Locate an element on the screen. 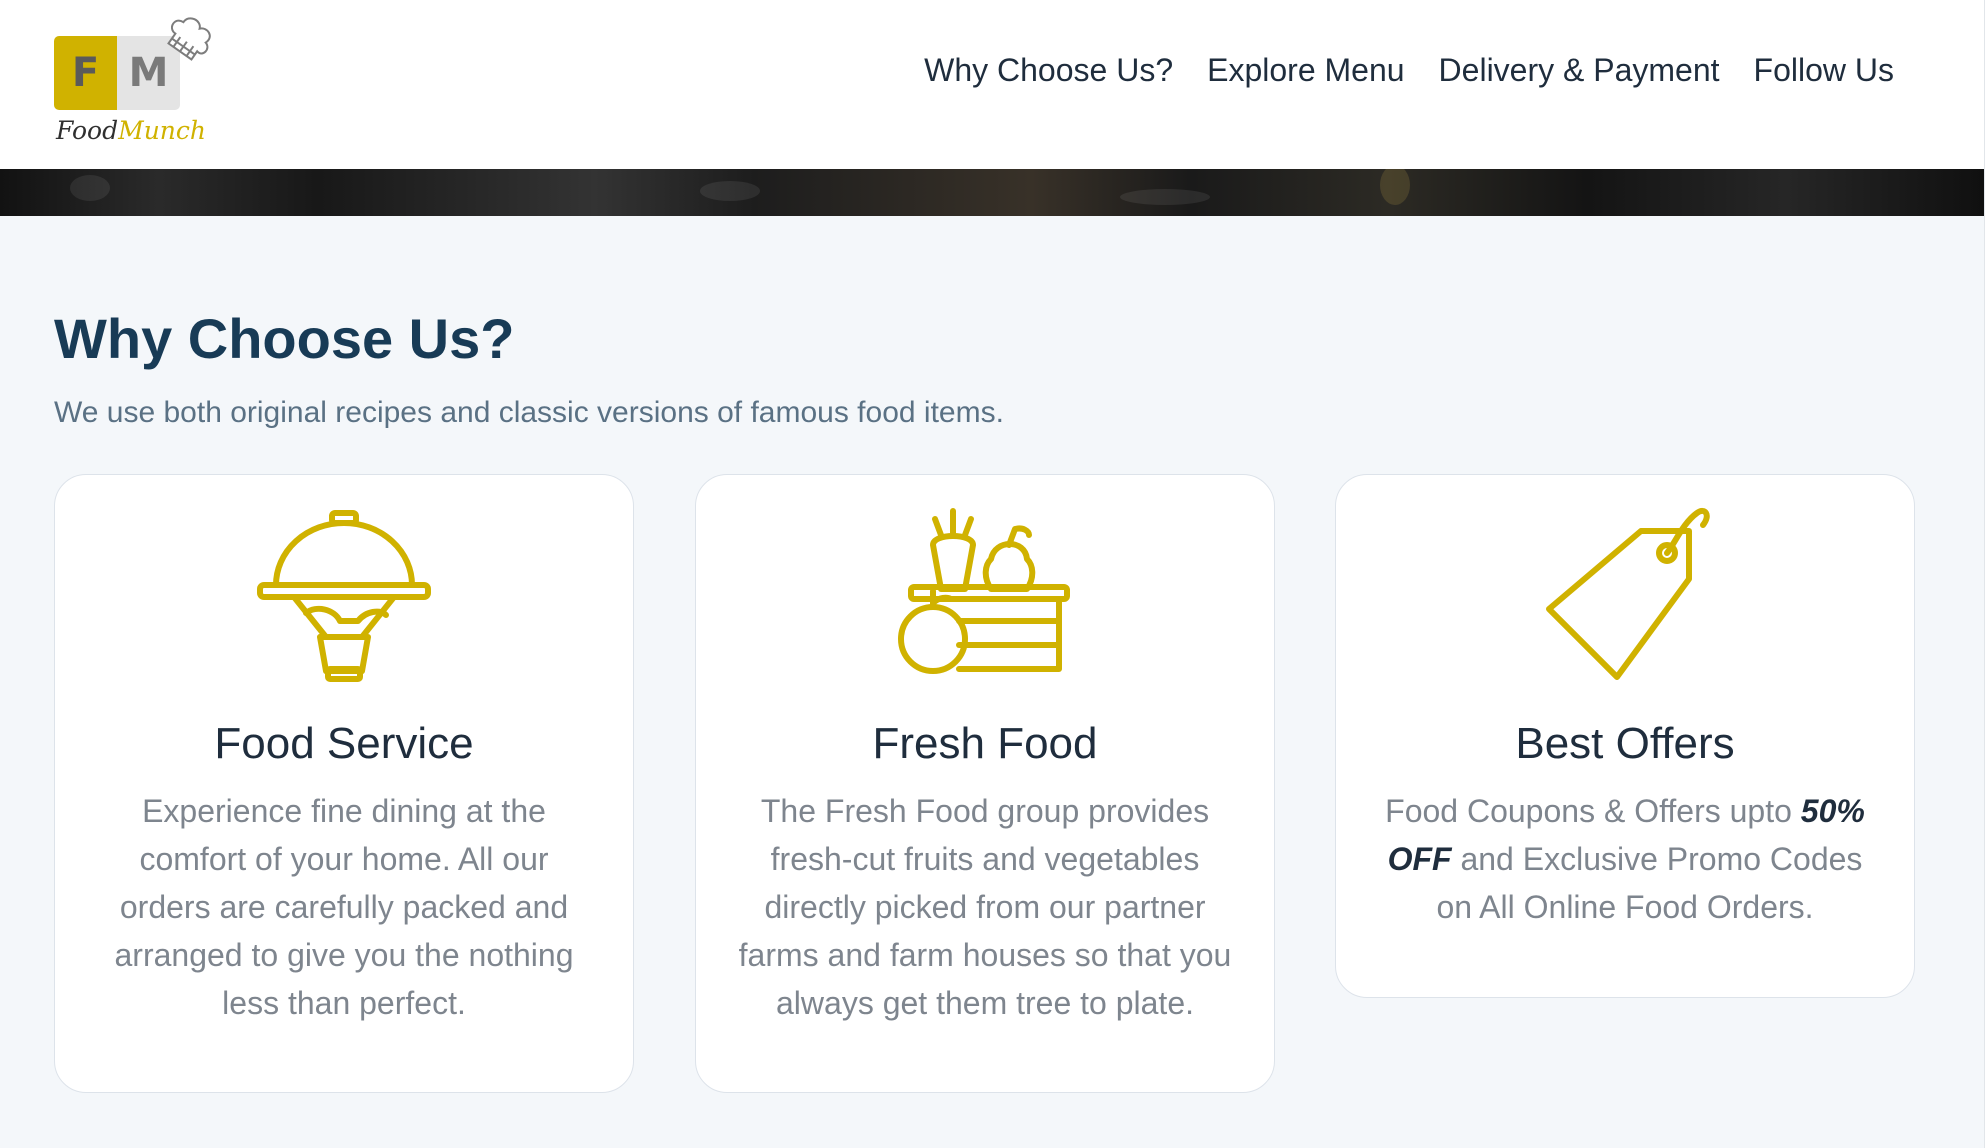 This screenshot has width=1988, height=1148. banner-image-strip is located at coordinates (992, 192).